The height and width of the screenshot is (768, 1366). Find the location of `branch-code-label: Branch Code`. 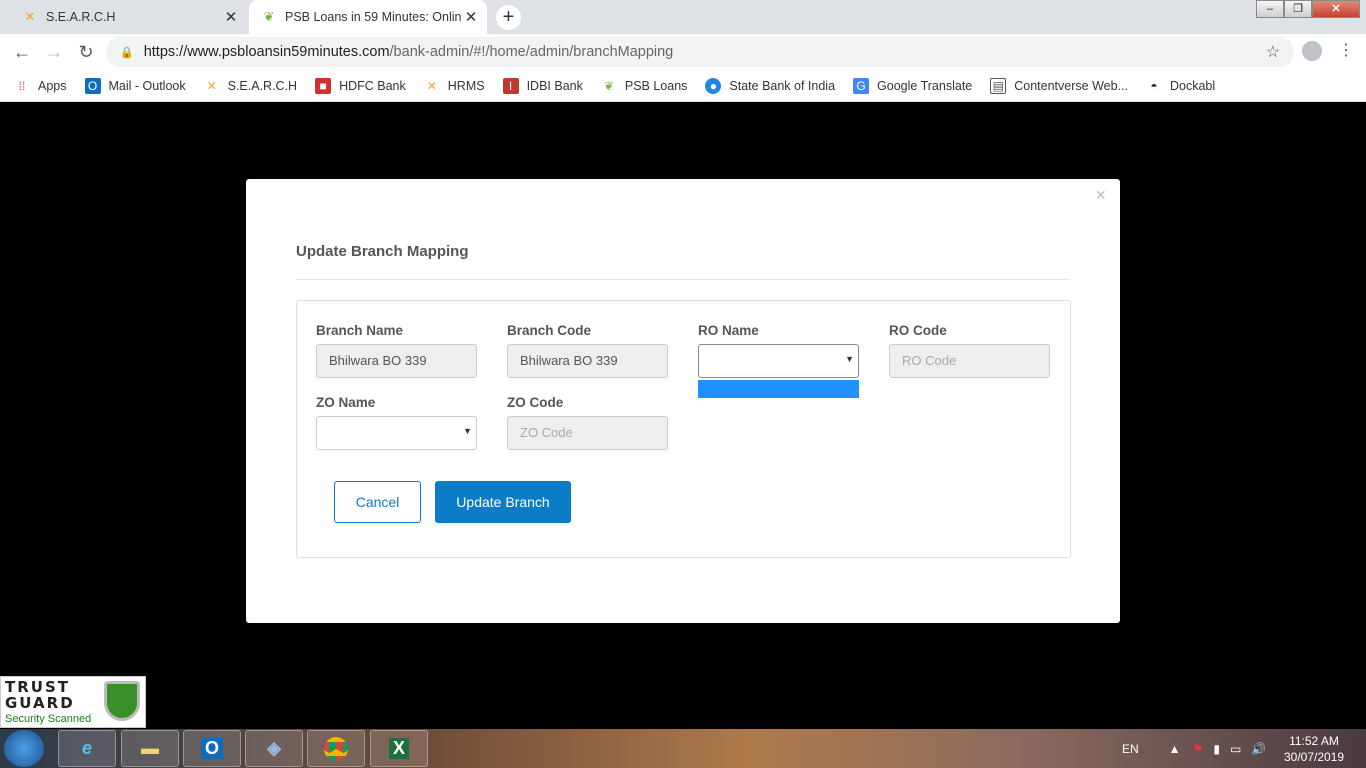

branch-code-label: Branch Code is located at coordinates (549, 330).